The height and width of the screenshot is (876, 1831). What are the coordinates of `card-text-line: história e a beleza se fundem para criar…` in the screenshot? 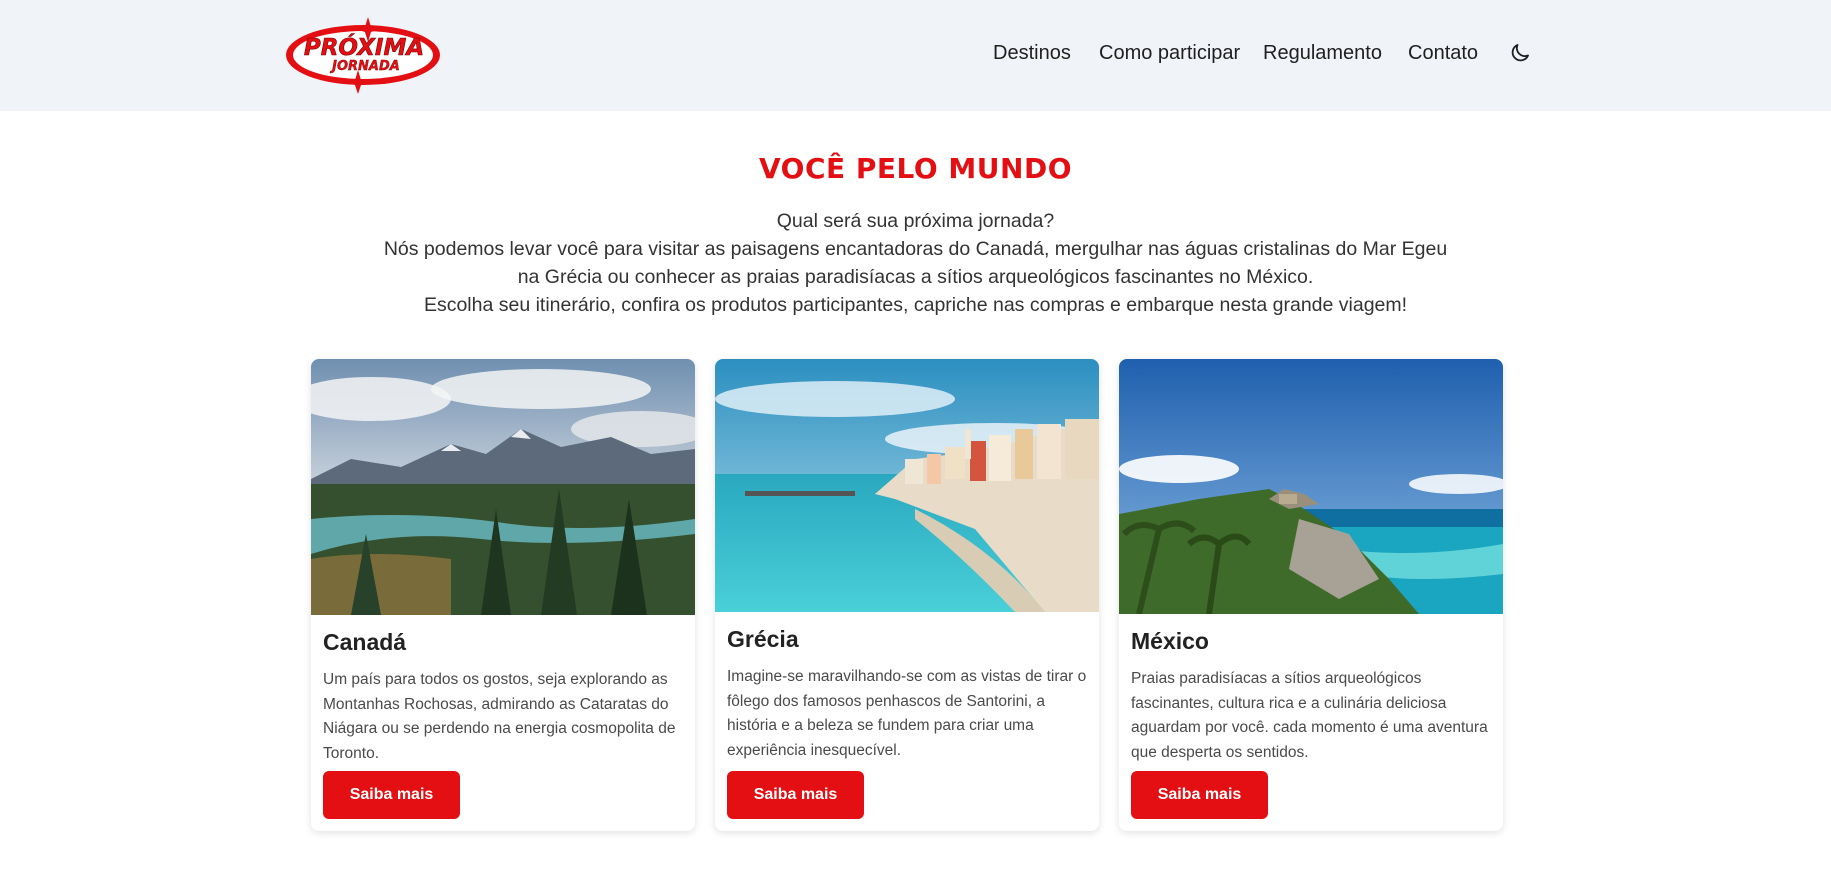 It's located at (880, 725).